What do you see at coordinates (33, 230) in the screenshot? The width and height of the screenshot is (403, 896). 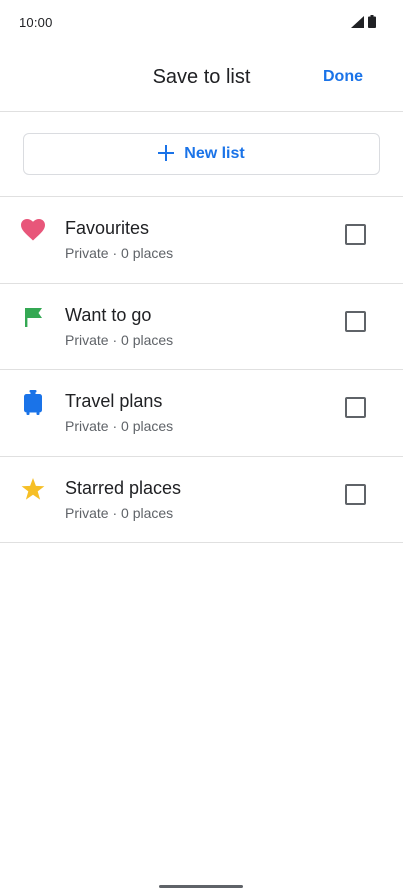 I see `heart-icon` at bounding box center [33, 230].